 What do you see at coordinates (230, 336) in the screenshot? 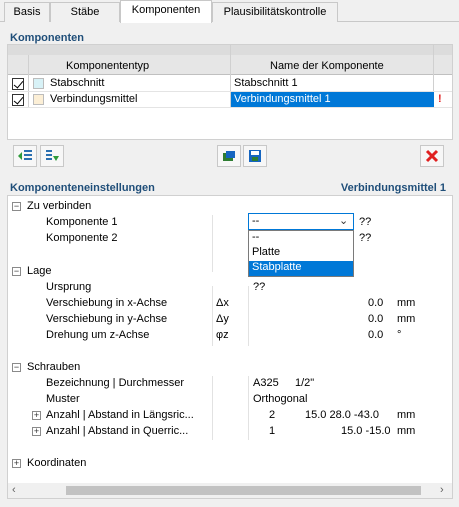
I see `prop-drehung-z: Drehung um z-Achse φz 0.0 °` at bounding box center [230, 336].